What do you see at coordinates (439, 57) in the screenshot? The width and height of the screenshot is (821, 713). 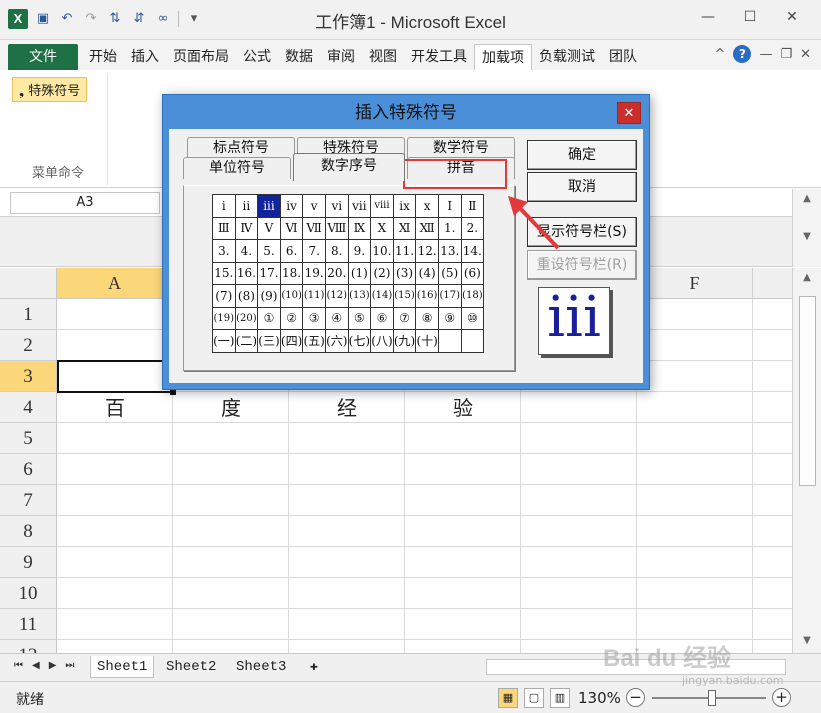 I see `tab-developer: 开发工具` at bounding box center [439, 57].